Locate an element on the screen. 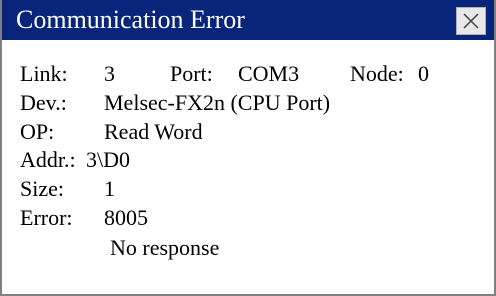  close-icon is located at coordinates (471, 21).